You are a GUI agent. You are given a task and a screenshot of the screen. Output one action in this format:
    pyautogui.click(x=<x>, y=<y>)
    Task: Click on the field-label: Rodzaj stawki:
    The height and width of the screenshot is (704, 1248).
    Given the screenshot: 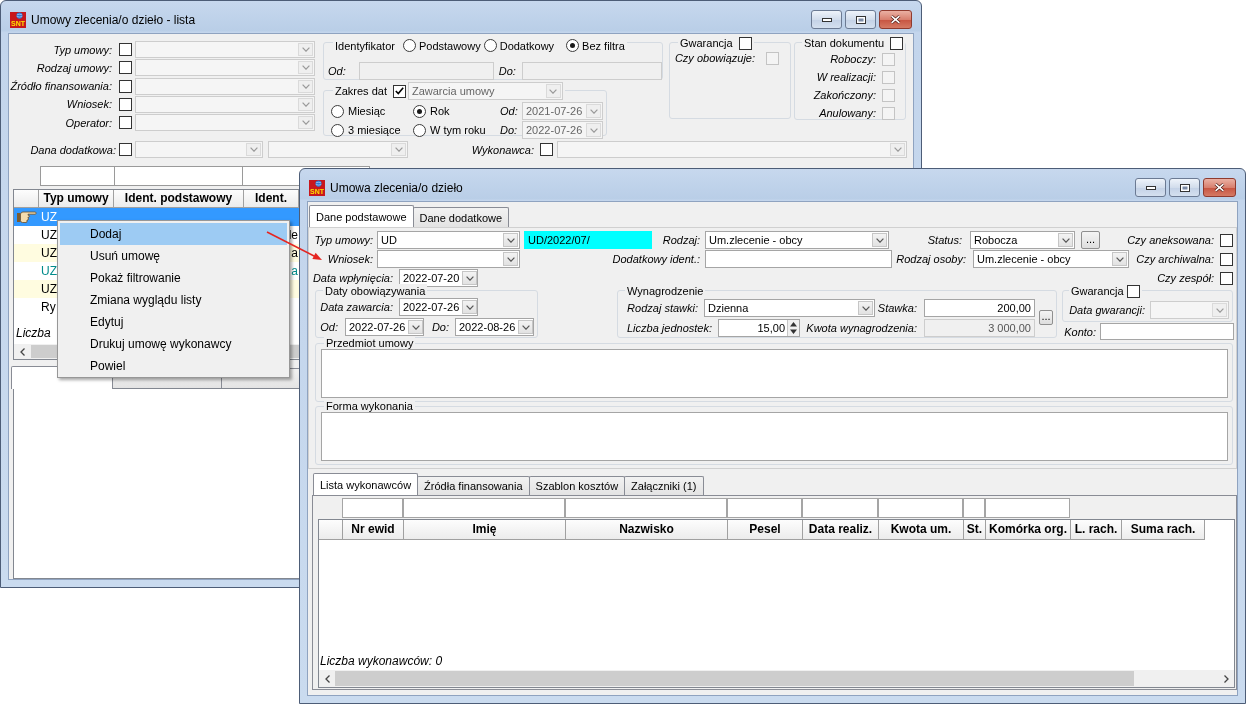 What is the action you would take?
    pyautogui.click(x=662, y=308)
    